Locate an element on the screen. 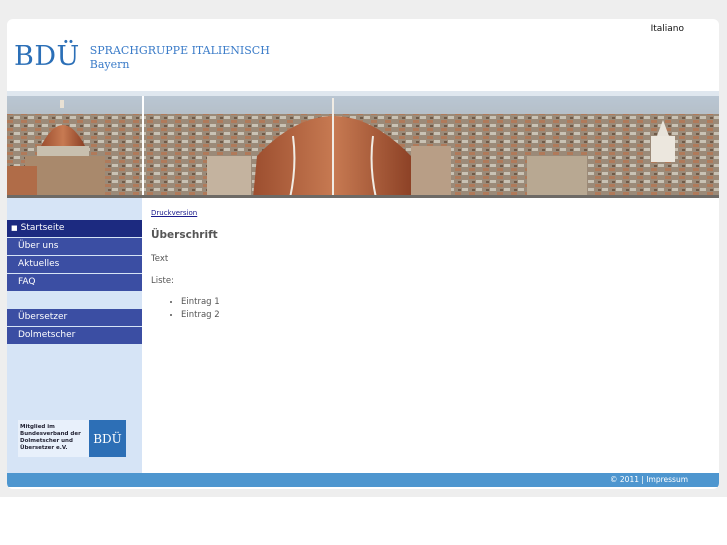  logo-mark: BDÜ is located at coordinates (47, 56).